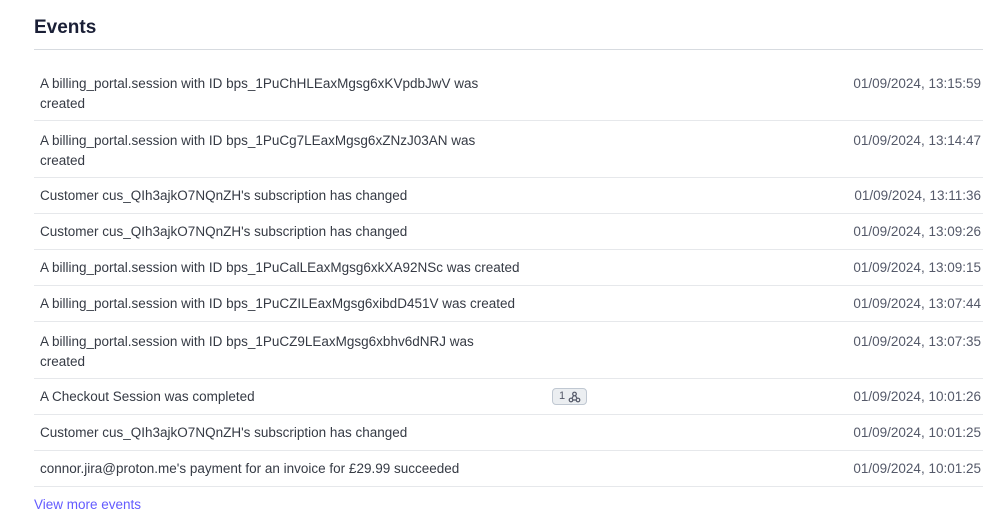 The height and width of the screenshot is (519, 999). Describe the element at coordinates (917, 83) in the screenshot. I see `event-timestamp: 01/09/2024, 13:15:59` at that location.